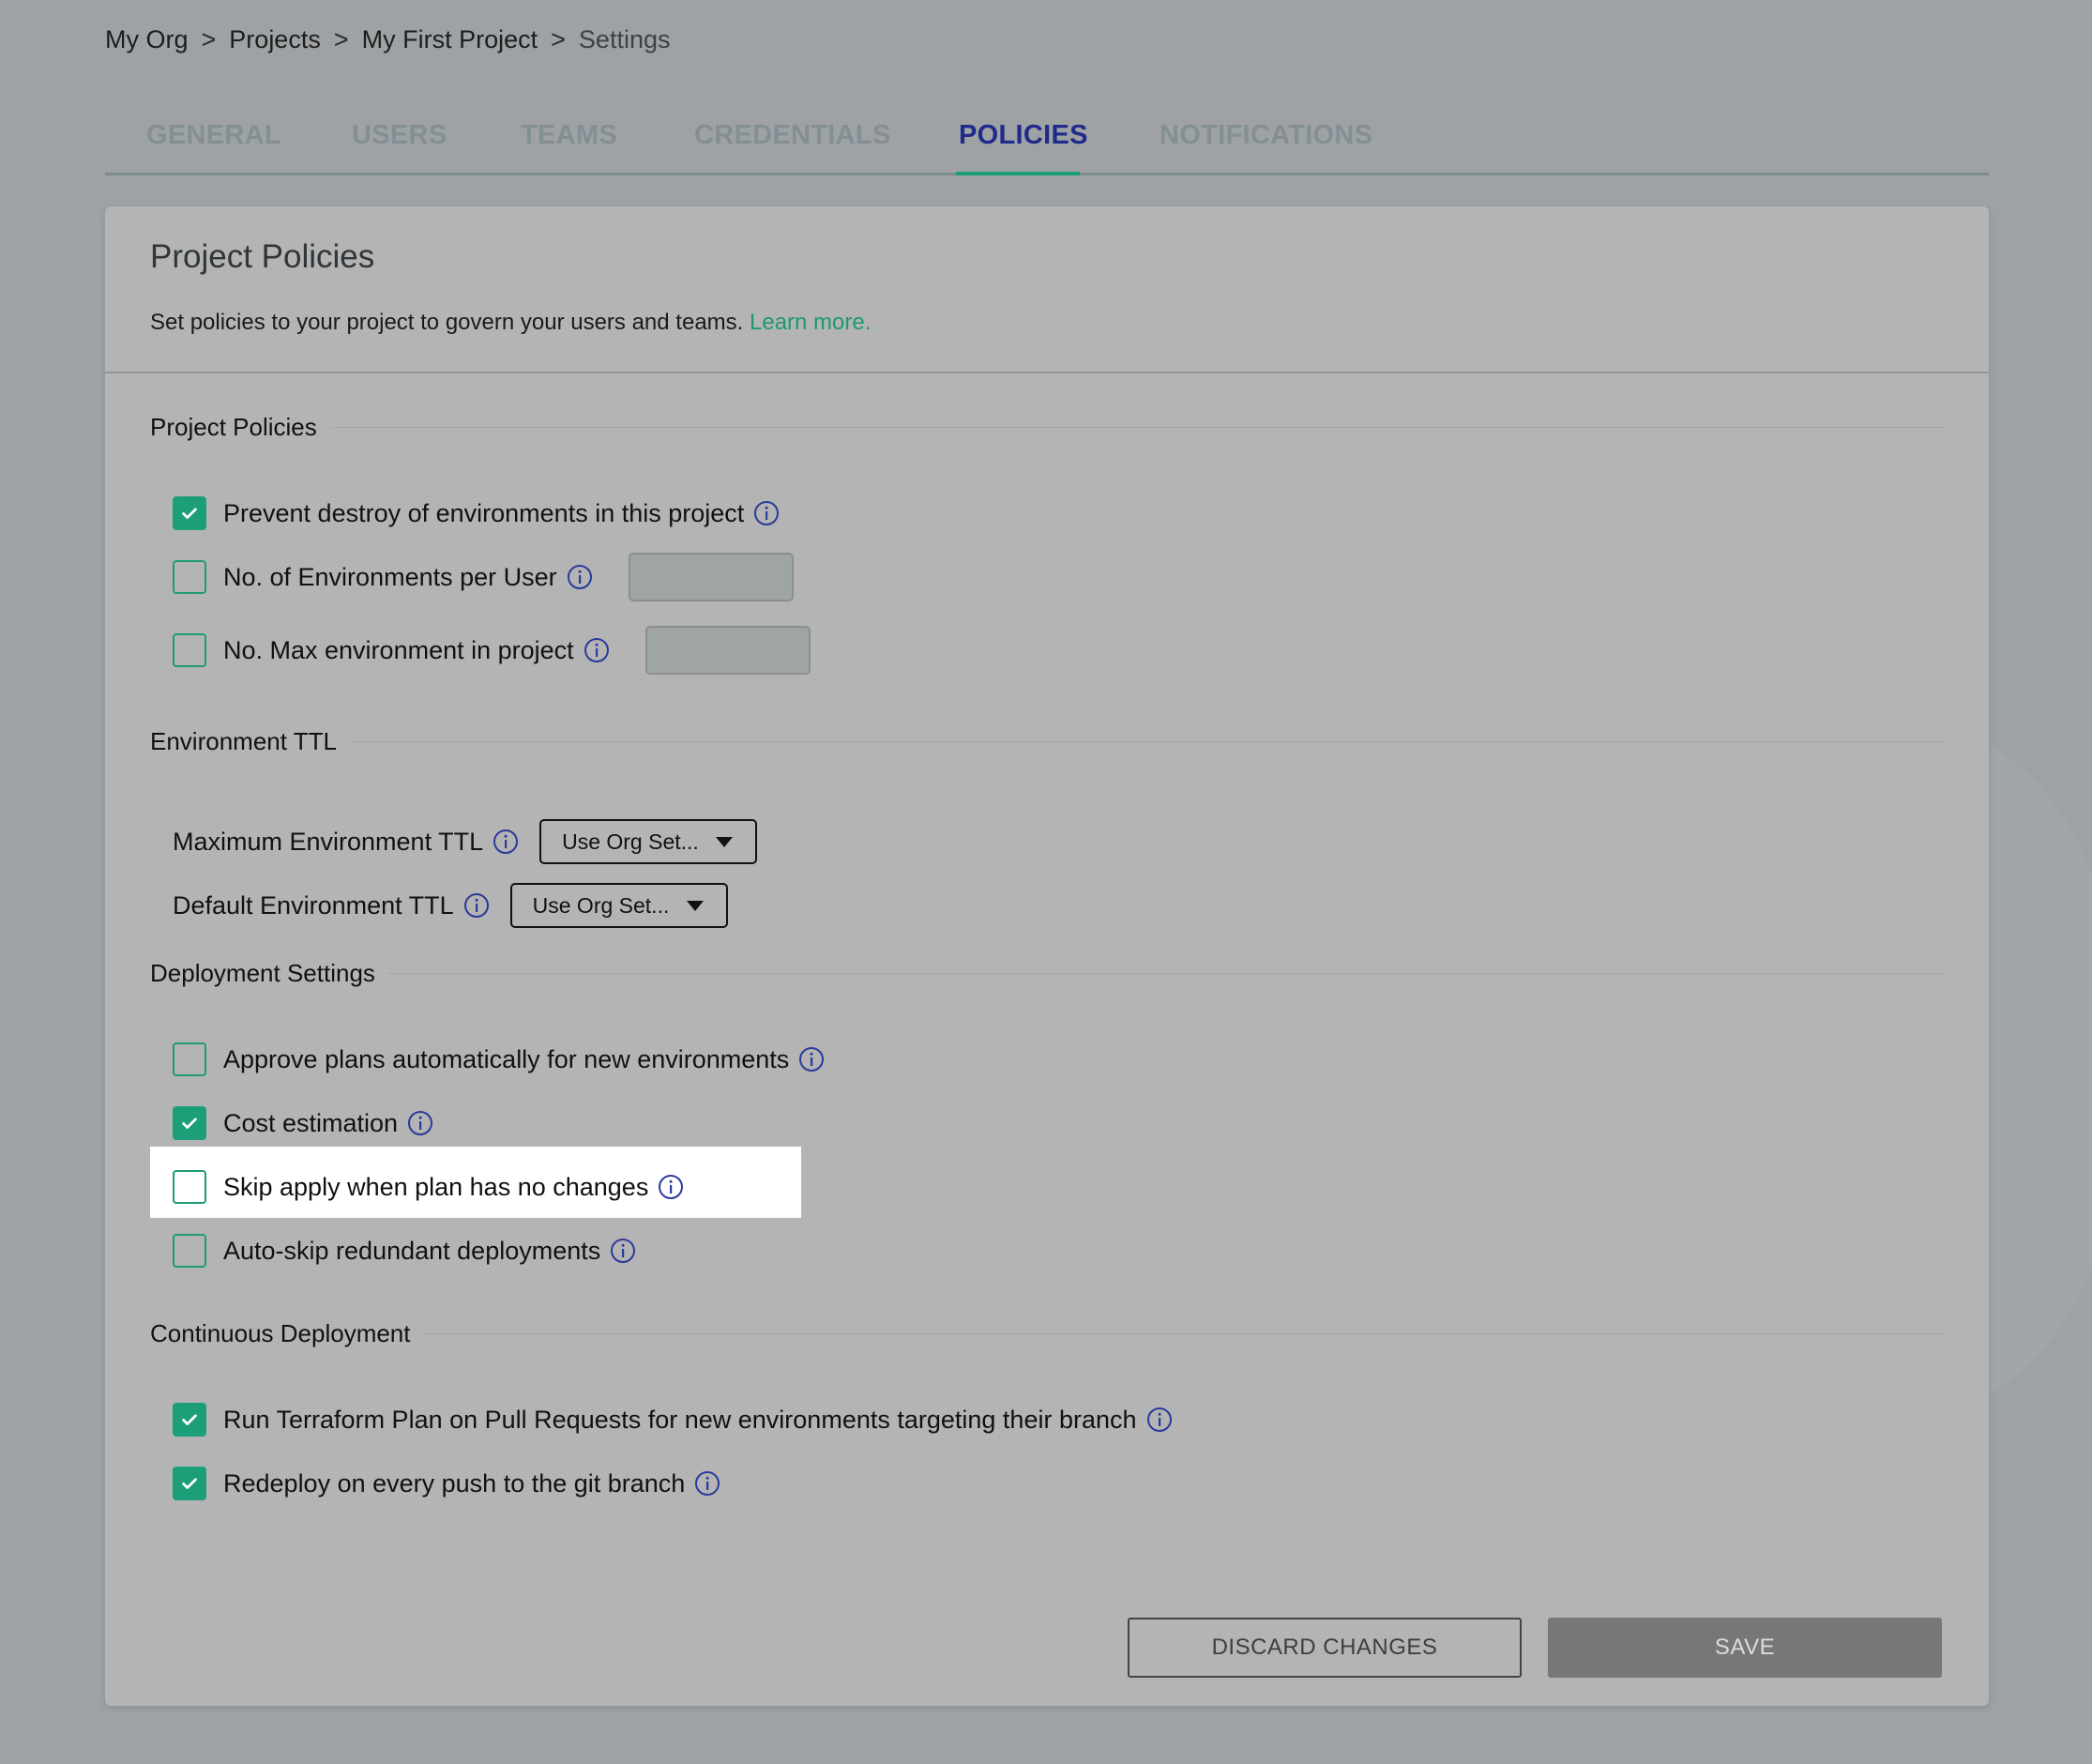 This screenshot has width=2092, height=1764. I want to click on tab-credentials: CREDENTIALS, so click(793, 135).